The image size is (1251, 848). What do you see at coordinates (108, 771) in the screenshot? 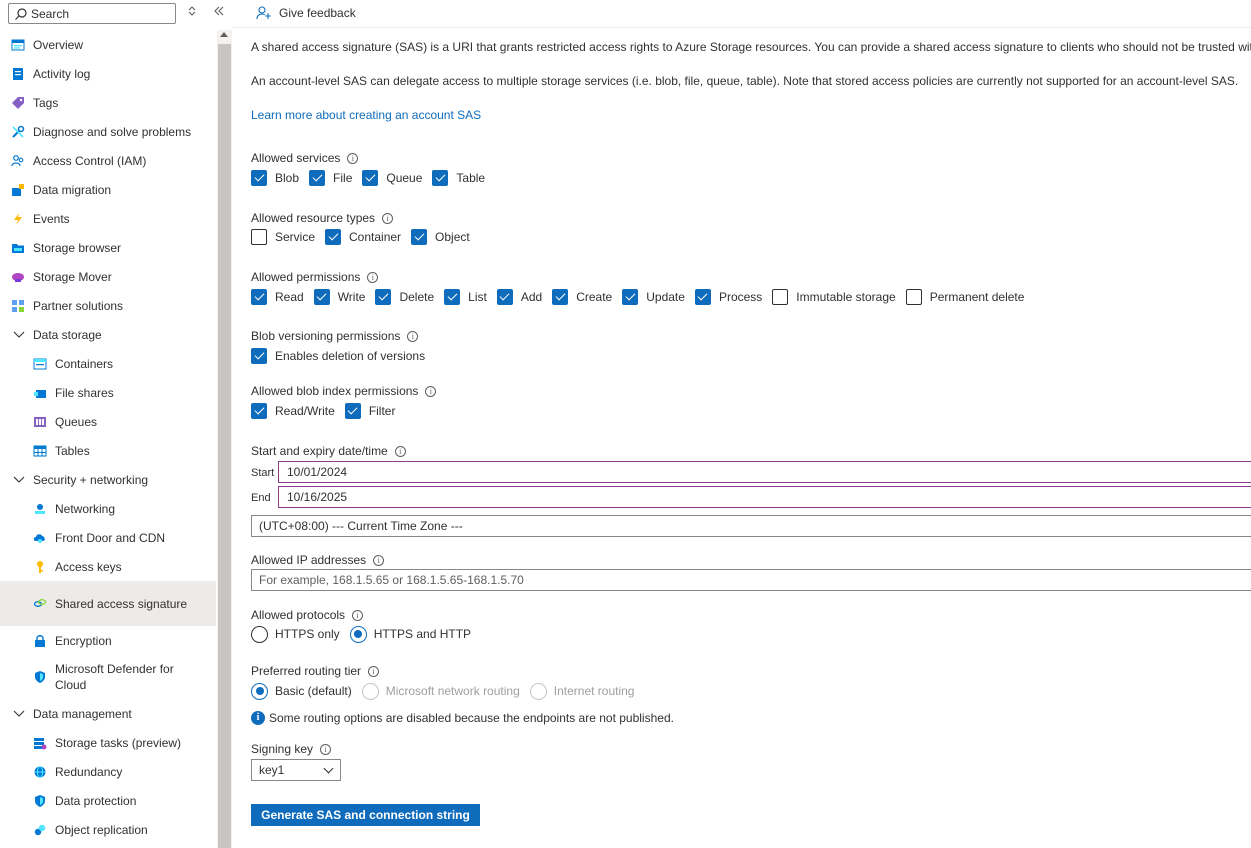
I see `sidebar-item-redundancy: Redundancy` at bounding box center [108, 771].